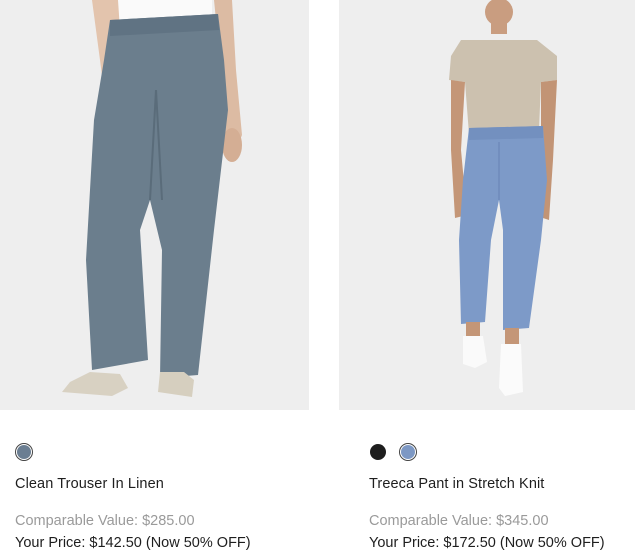 This screenshot has width=635, height=552. Describe the element at coordinates (168, 521) in the screenshot. I see `comparable-amount: $285.00` at that location.